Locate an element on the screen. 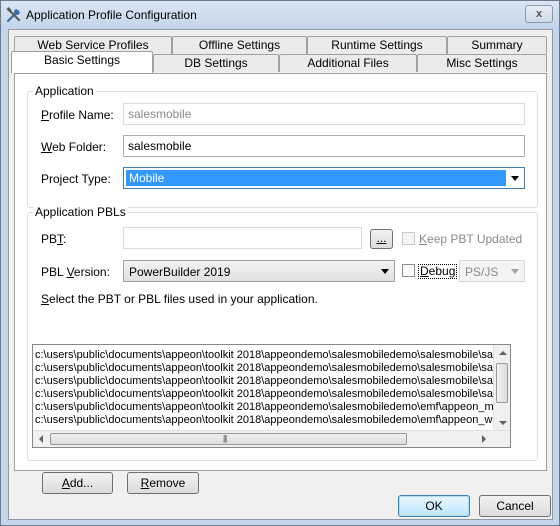 This screenshot has height=526, width=560. scroll-up-icon is located at coordinates (503, 353).